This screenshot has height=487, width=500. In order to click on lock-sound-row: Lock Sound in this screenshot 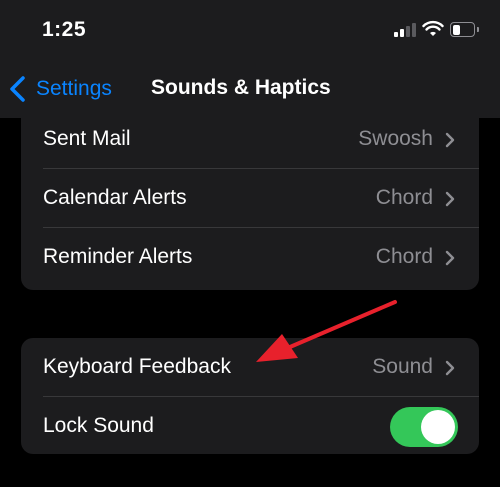, I will do `click(261, 425)`.